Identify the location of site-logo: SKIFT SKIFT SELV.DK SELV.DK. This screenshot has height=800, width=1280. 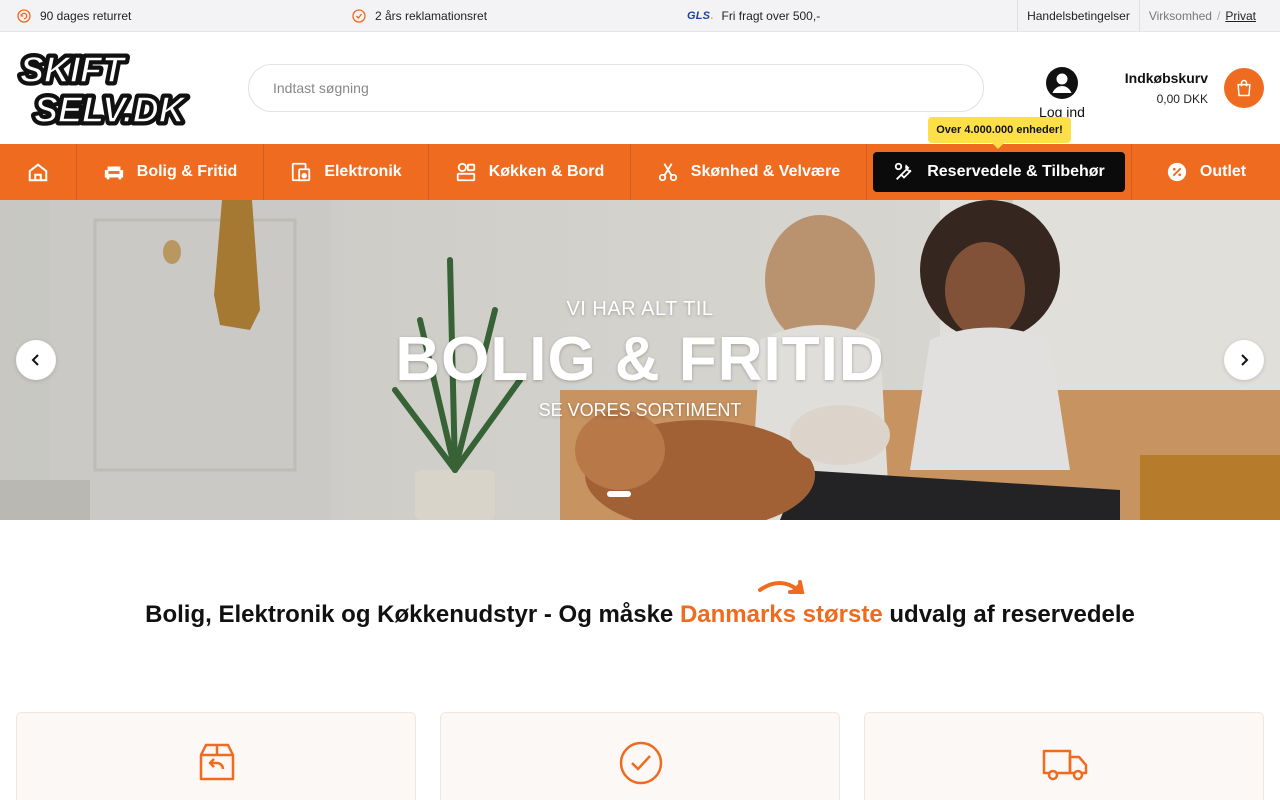
(105, 88).